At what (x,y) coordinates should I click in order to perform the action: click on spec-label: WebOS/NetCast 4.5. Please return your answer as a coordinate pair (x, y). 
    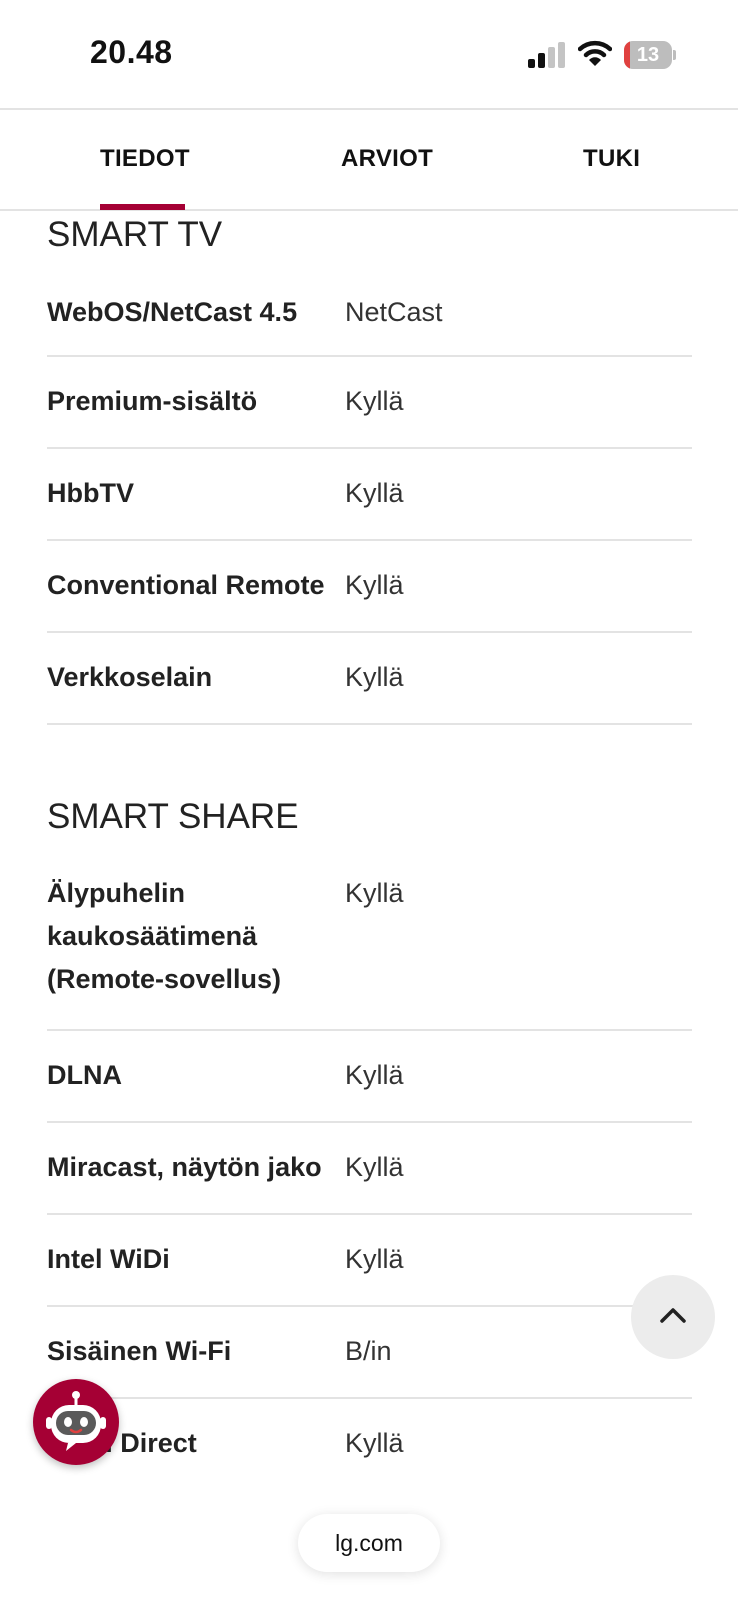
    Looking at the image, I should click on (172, 312).